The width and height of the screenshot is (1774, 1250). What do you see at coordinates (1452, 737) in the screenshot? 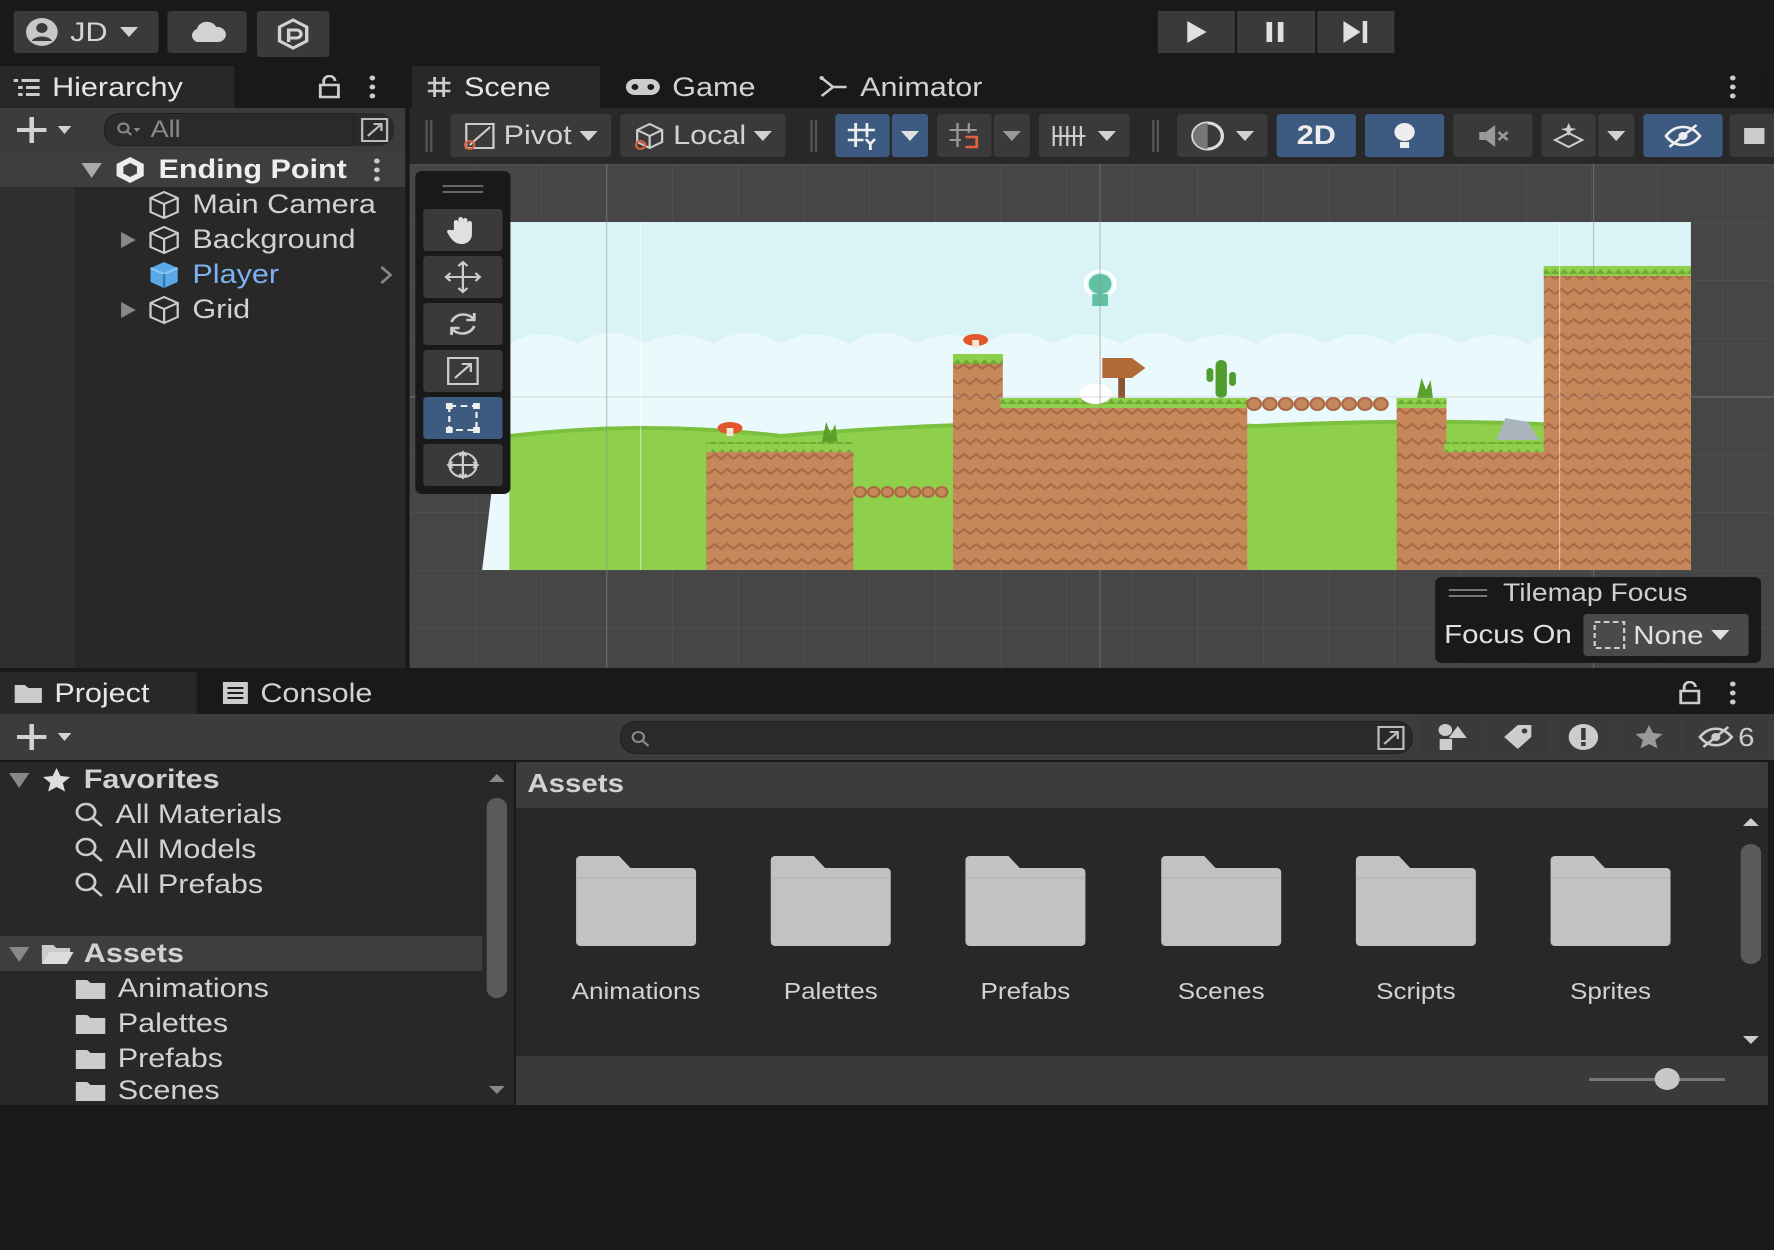
I see `filter-by-type-button` at bounding box center [1452, 737].